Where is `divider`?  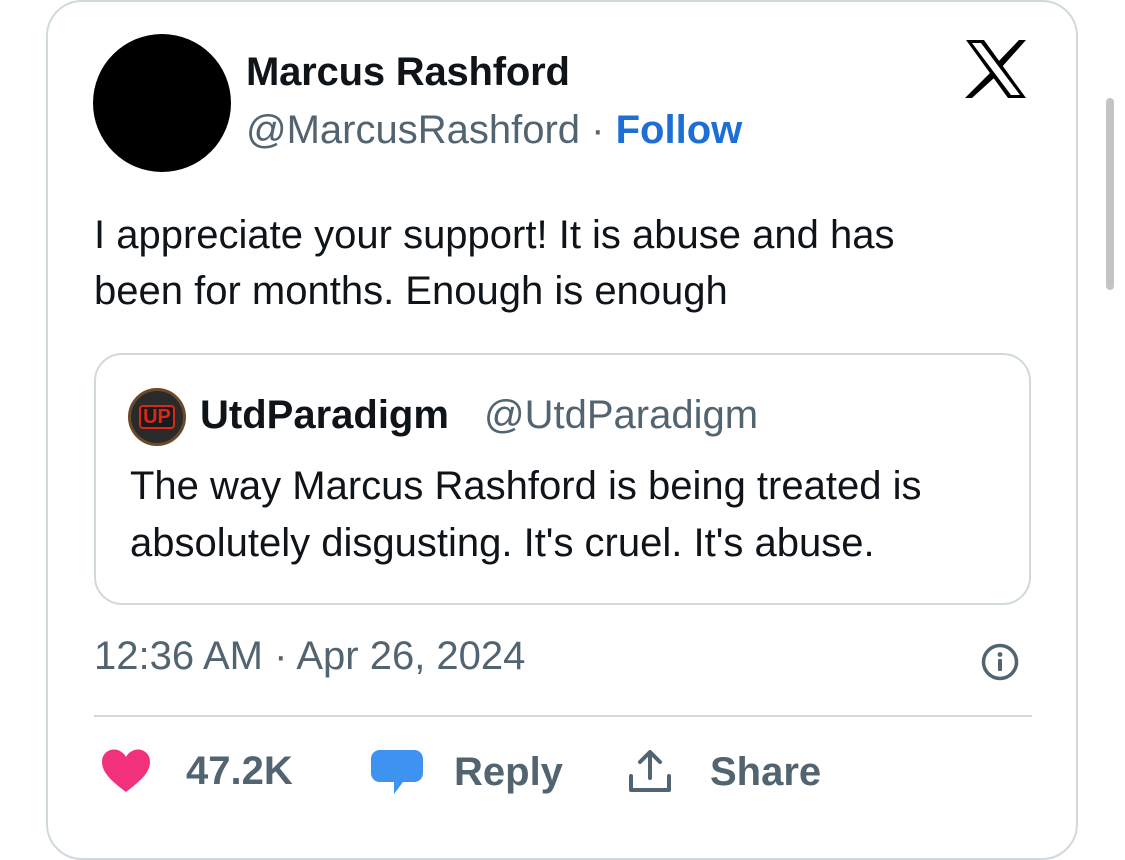
divider is located at coordinates (563, 716).